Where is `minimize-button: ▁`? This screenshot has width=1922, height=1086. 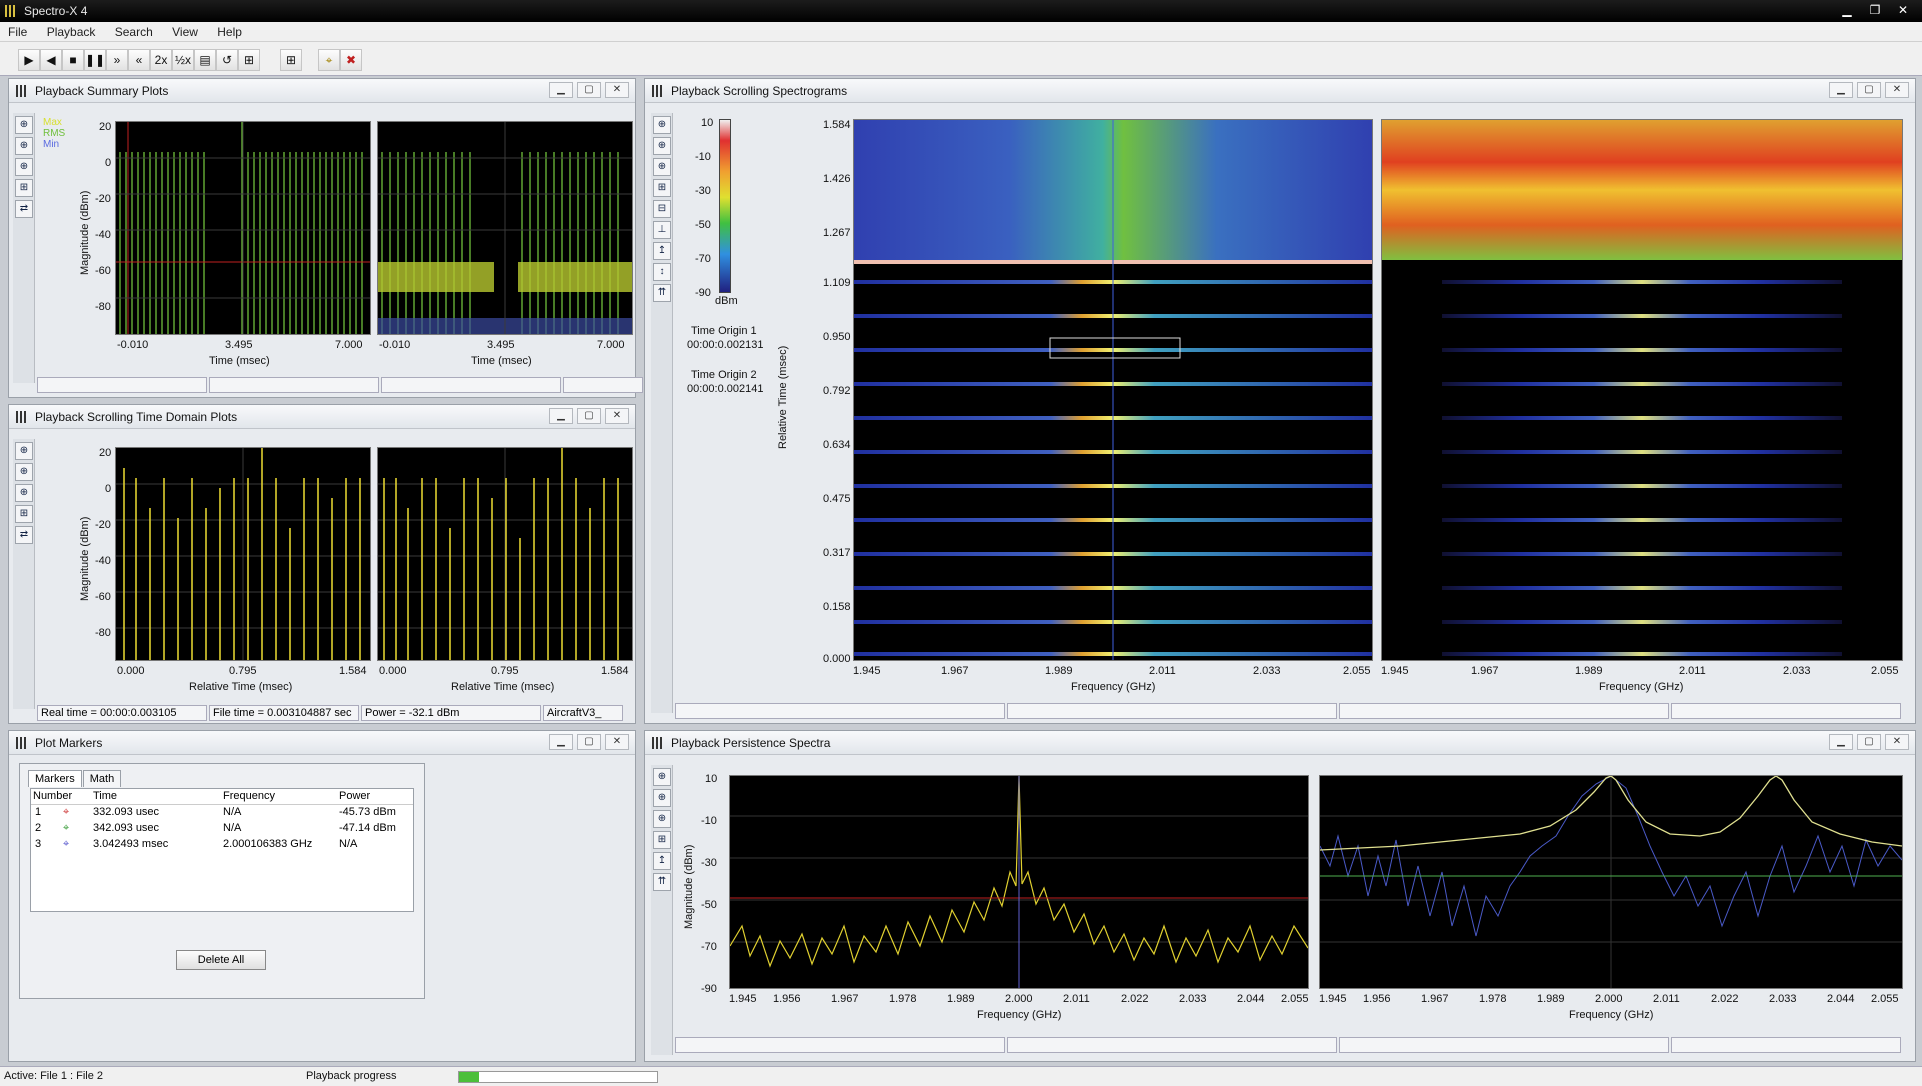 minimize-button: ▁ is located at coordinates (1847, 10).